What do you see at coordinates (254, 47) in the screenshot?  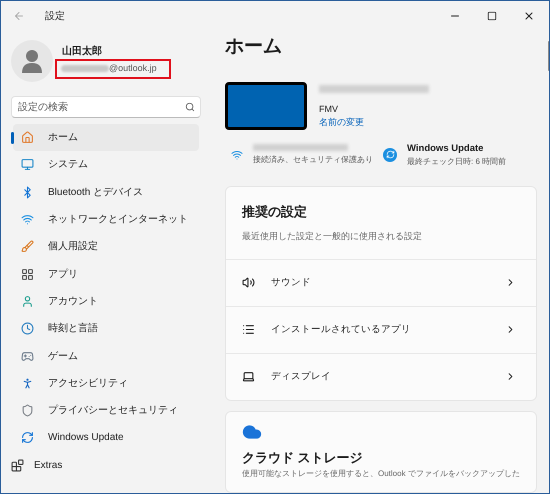 I see `page-title: ホーム` at bounding box center [254, 47].